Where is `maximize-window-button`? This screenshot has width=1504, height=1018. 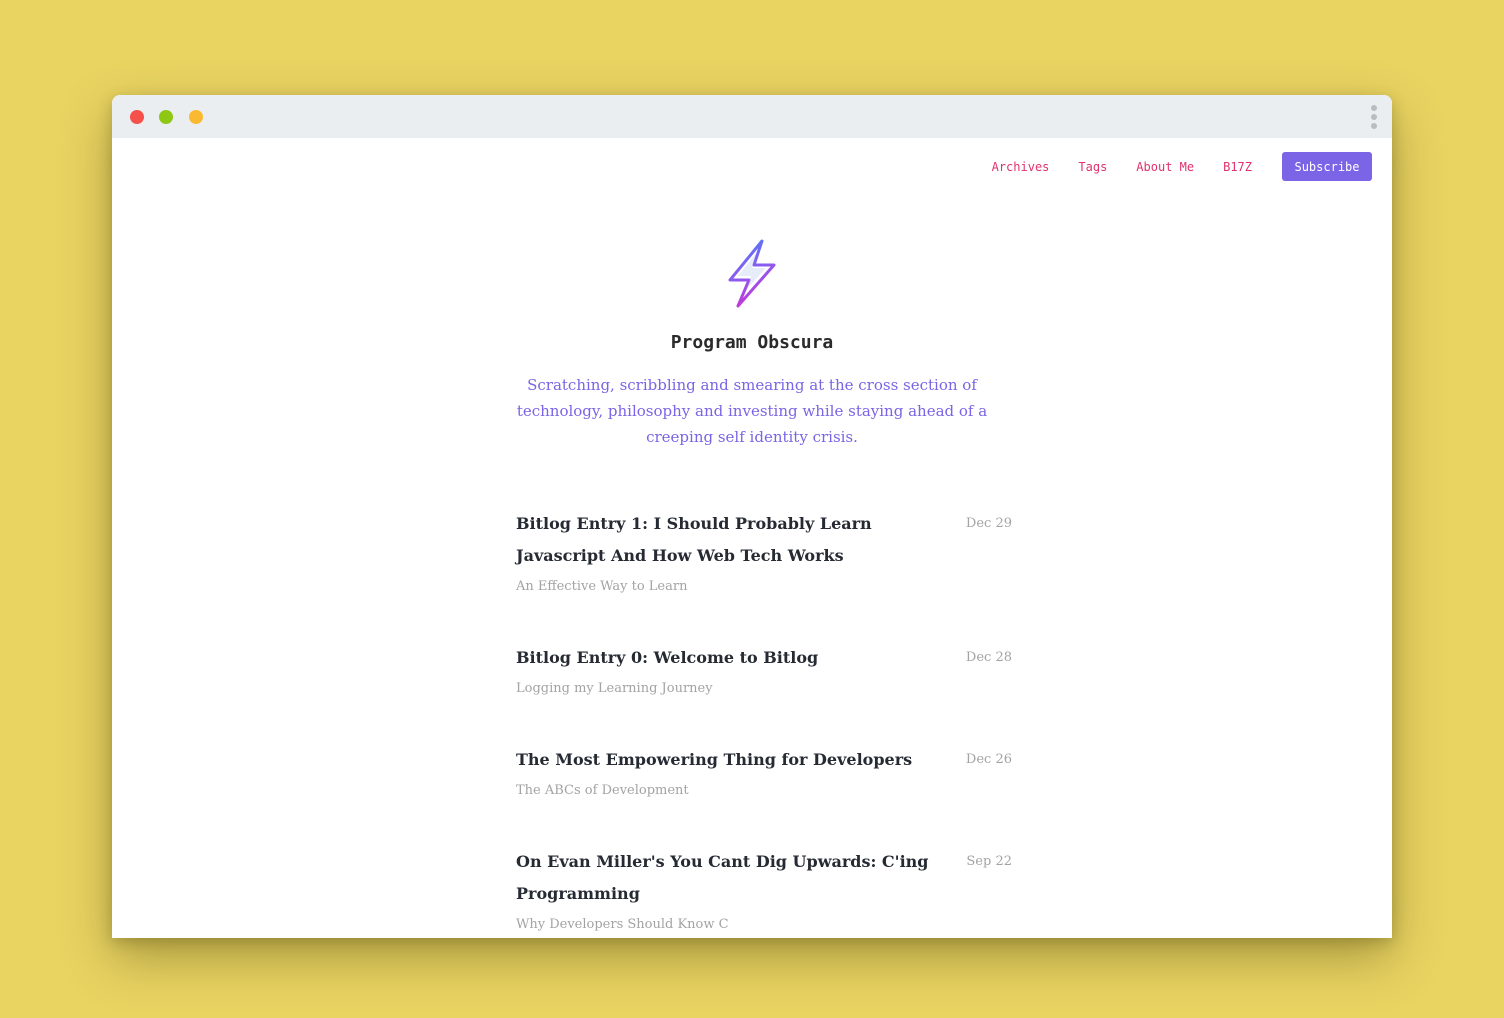 maximize-window-button is located at coordinates (166, 117).